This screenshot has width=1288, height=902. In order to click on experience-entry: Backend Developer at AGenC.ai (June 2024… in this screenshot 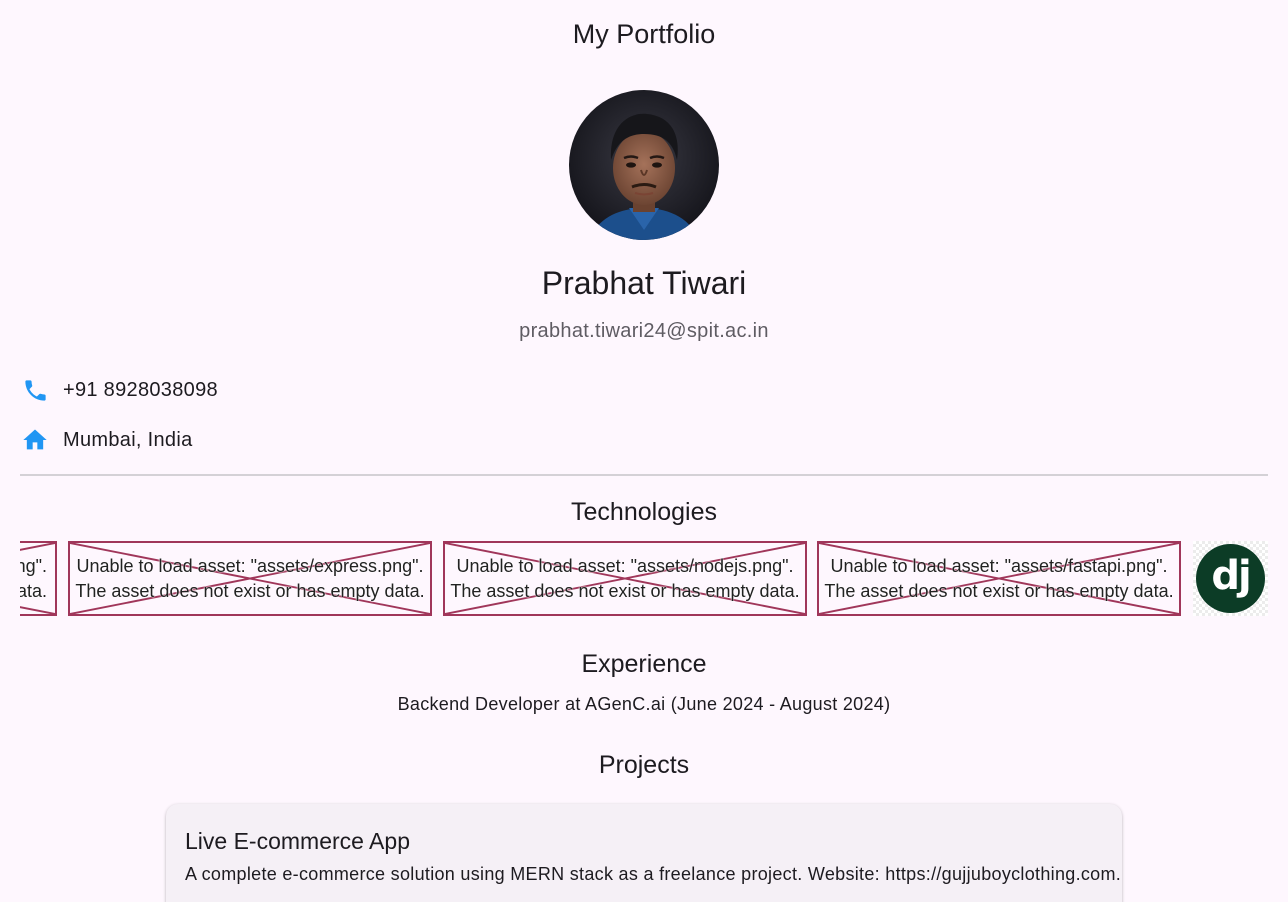, I will do `click(644, 704)`.